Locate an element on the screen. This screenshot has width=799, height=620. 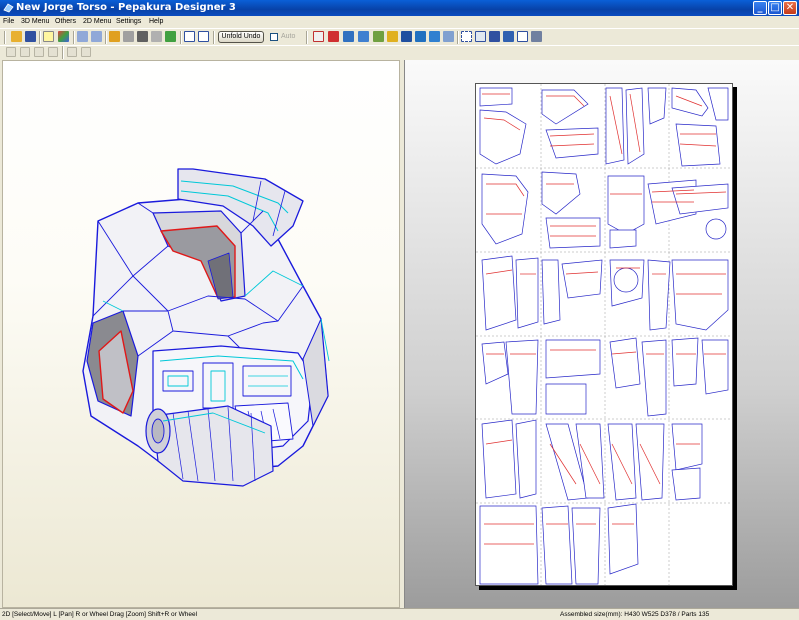
arrange-icon is located at coordinates (378, 36).